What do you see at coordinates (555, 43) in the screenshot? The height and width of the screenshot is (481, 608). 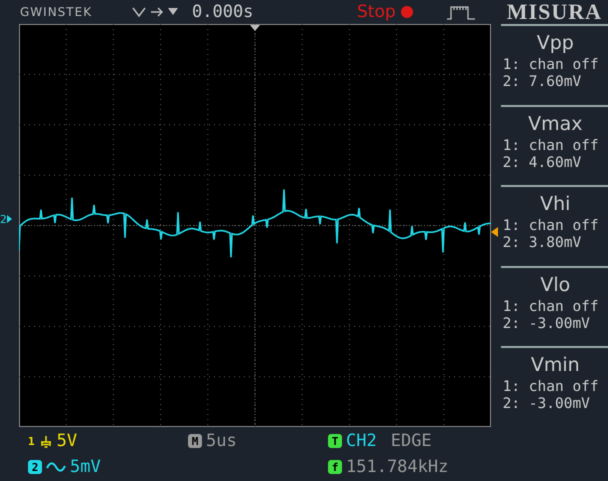 I see `measurement-name: Vpp` at bounding box center [555, 43].